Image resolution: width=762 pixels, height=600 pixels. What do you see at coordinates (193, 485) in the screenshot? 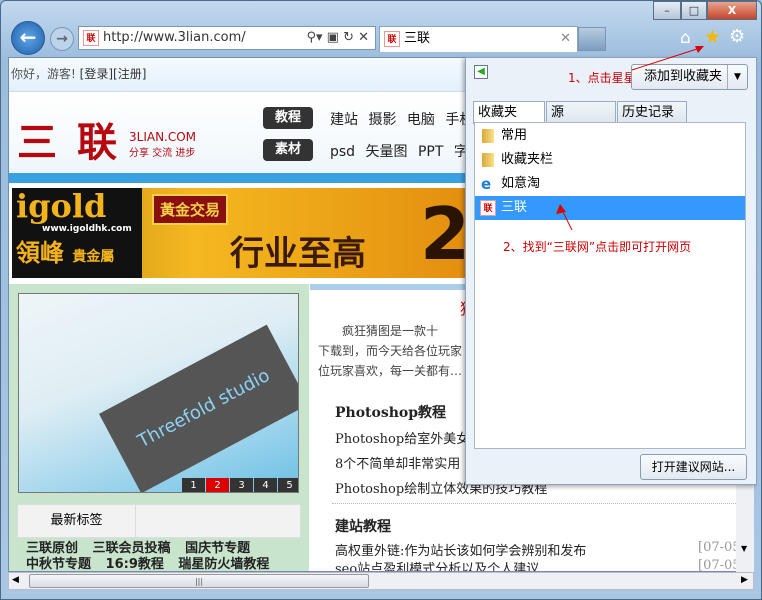
I see `slider-page: 1` at bounding box center [193, 485].